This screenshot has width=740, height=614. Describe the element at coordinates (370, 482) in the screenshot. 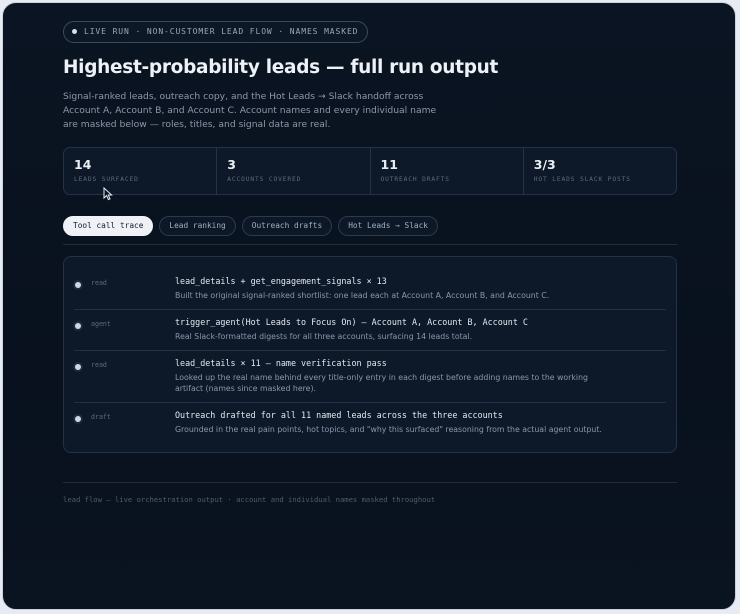

I see `footer-divider` at that location.